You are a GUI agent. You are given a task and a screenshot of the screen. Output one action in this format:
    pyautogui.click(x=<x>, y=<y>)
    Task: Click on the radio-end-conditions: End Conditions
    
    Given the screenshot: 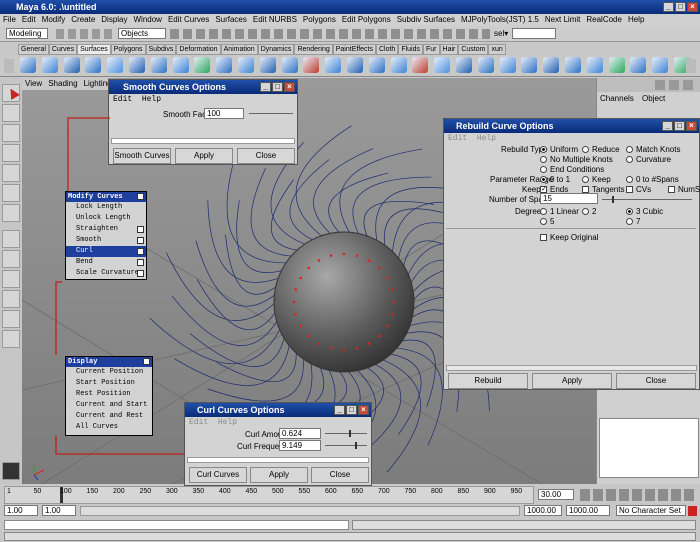 What is the action you would take?
    pyautogui.click(x=572, y=169)
    